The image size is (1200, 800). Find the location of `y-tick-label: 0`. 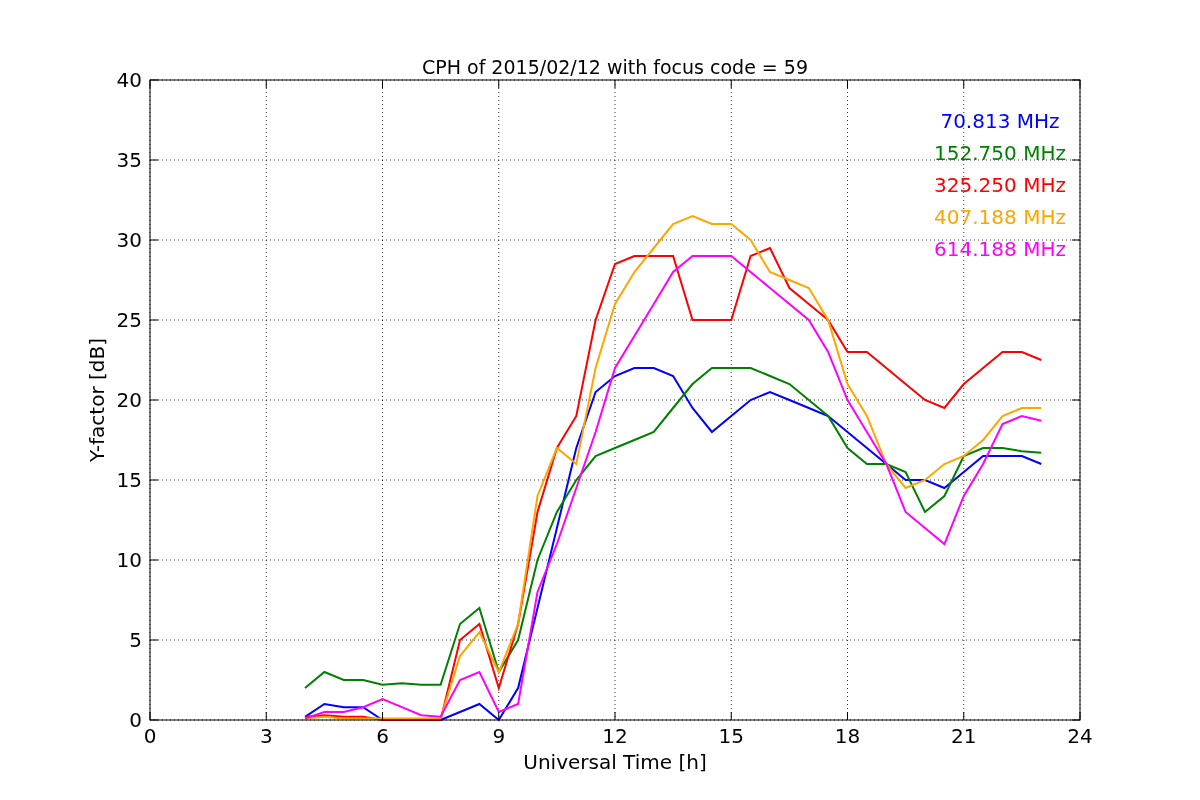

y-tick-label: 0 is located at coordinates (135, 720).